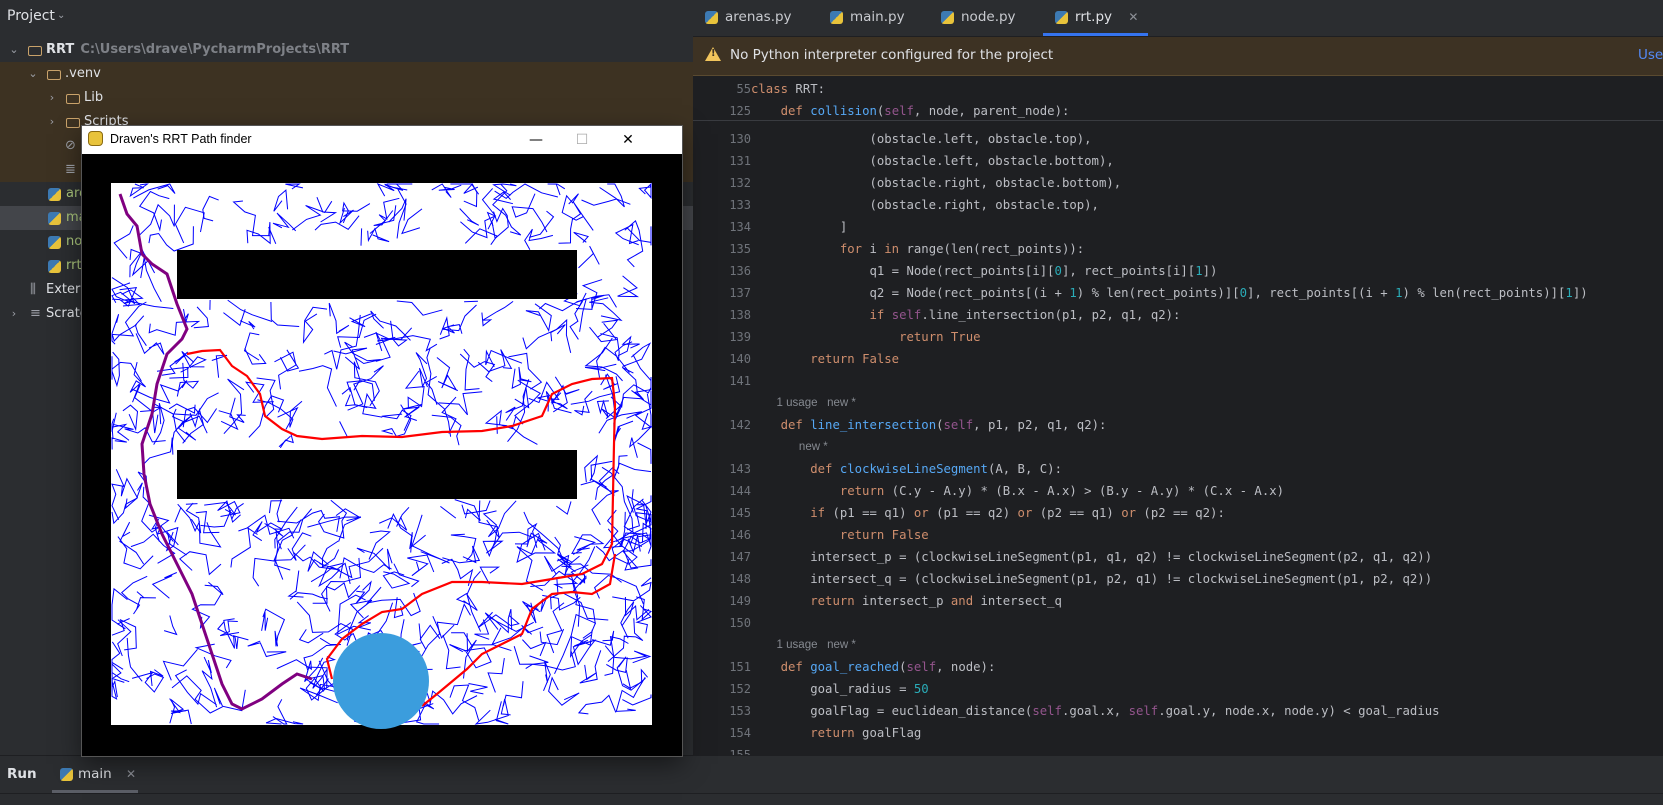  I want to click on line-number: 125, so click(722, 111).